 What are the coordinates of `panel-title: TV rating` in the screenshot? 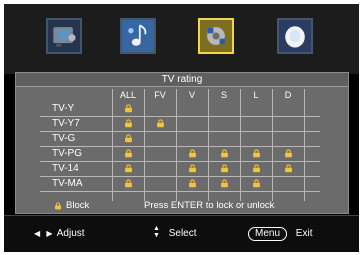 It's located at (182, 80).